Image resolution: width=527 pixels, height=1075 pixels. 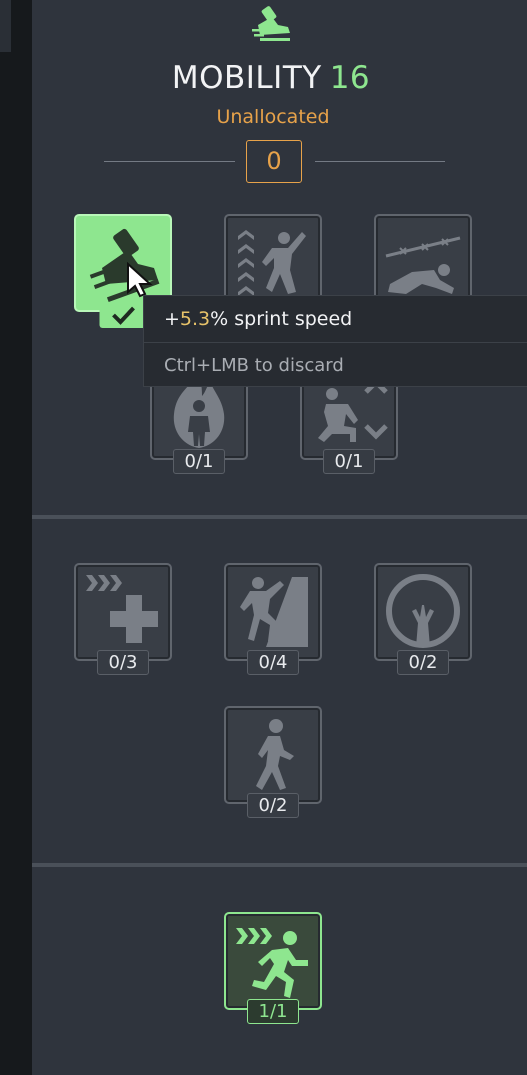 What do you see at coordinates (281, 319) in the screenshot?
I see `tooltip-suffix: % sprint speed` at bounding box center [281, 319].